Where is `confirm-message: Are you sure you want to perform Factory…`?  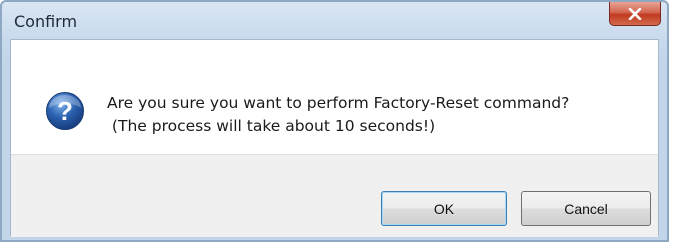
confirm-message: Are you sure you want to perform Factory… is located at coordinates (338, 114).